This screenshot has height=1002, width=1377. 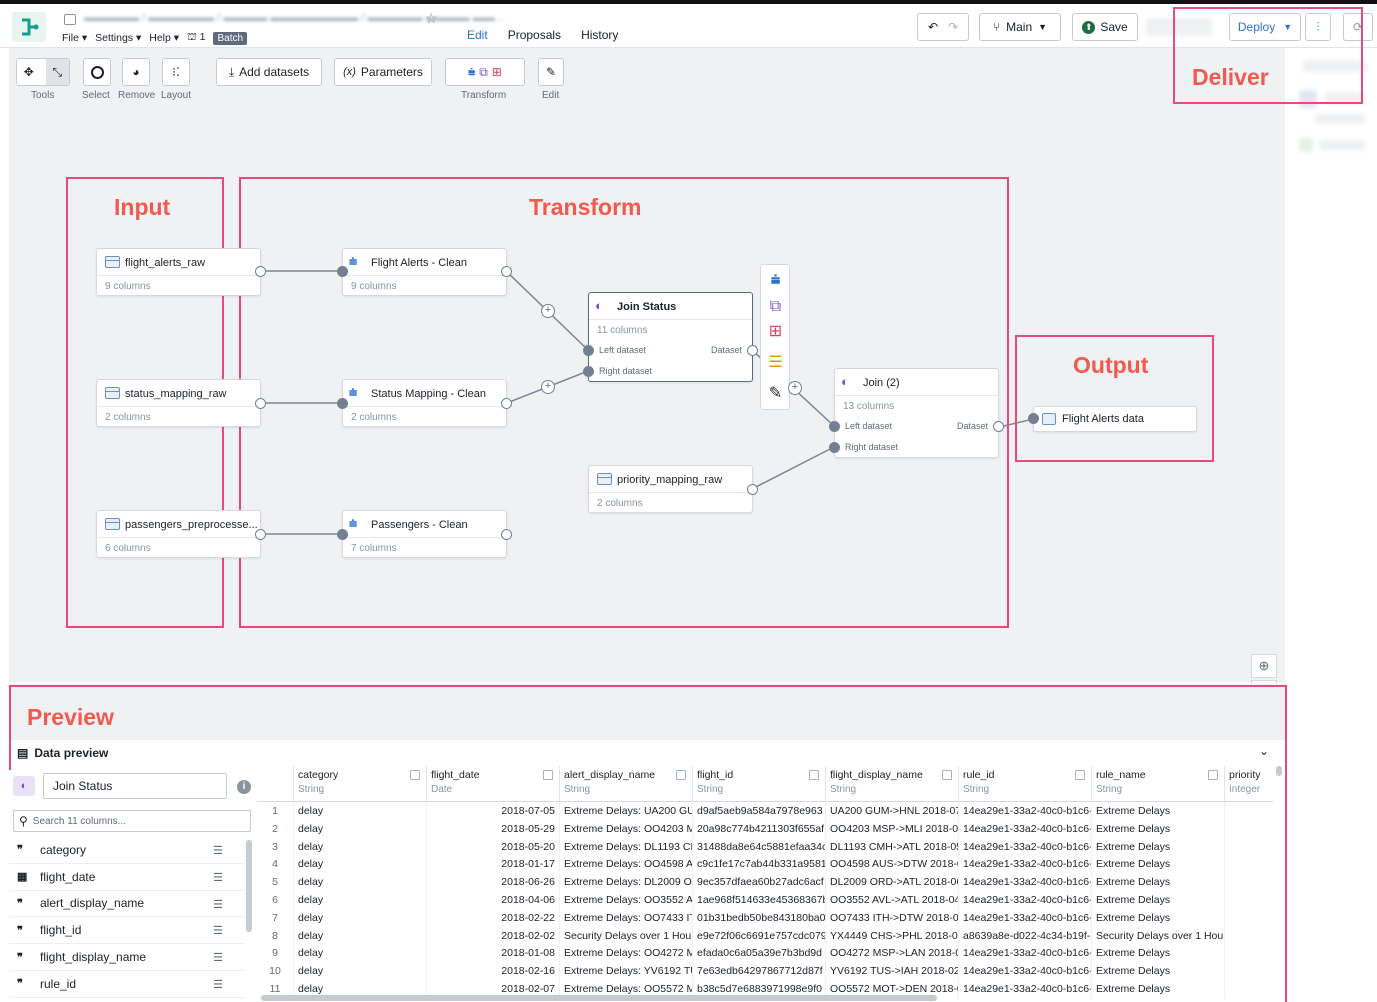 I want to click on join-icon: ◐, so click(x=845, y=381).